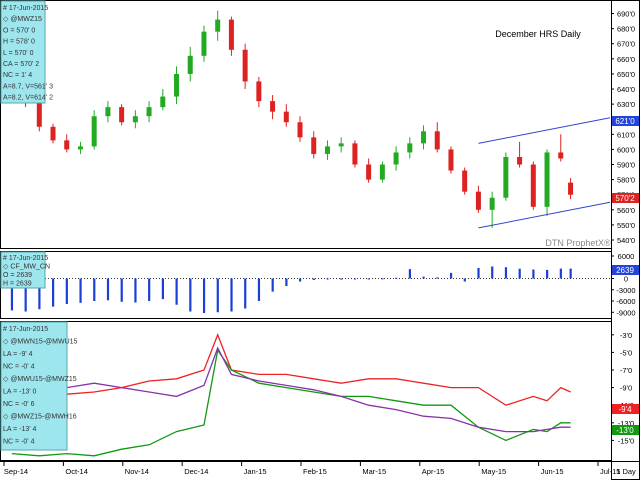 This screenshot has width=640, height=485. What do you see at coordinates (626, 14) in the screenshot?
I see `price-y-tick-label: 690'0` at bounding box center [626, 14].